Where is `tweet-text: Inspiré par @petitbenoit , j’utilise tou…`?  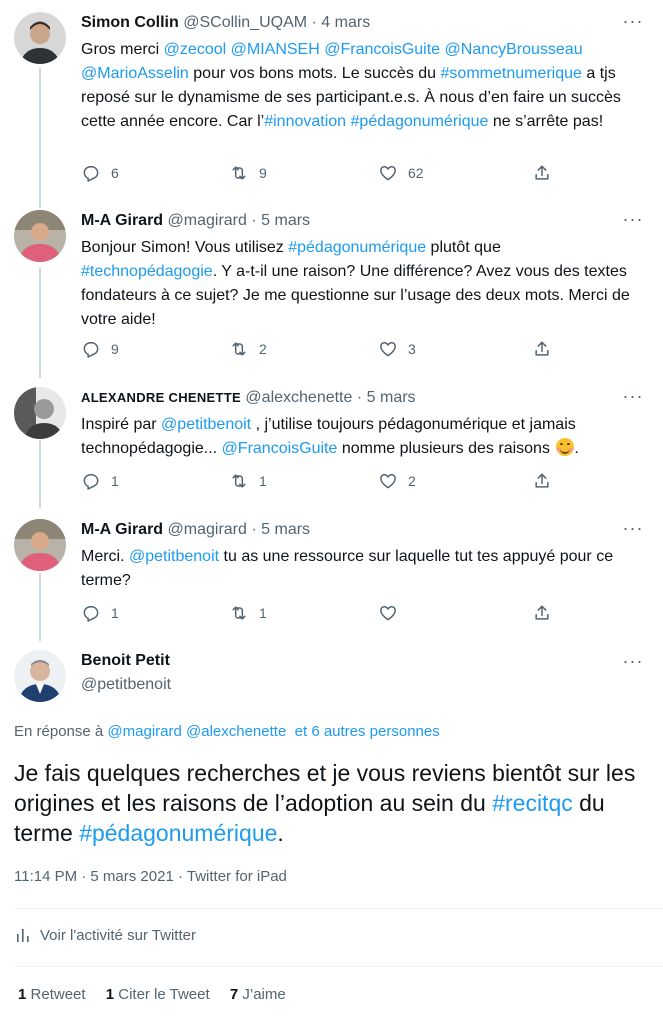
tweet-text: Inspiré par @petitbenoit , j’utilise tou… is located at coordinates (330, 436).